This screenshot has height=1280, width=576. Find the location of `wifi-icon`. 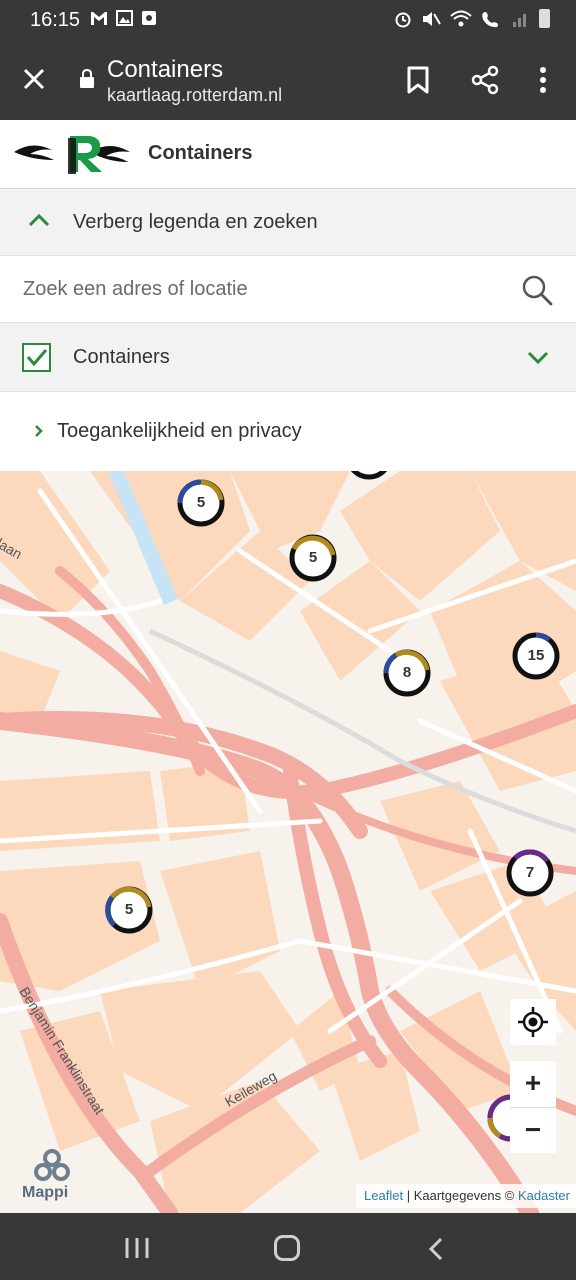

wifi-icon is located at coordinates (461, 18).